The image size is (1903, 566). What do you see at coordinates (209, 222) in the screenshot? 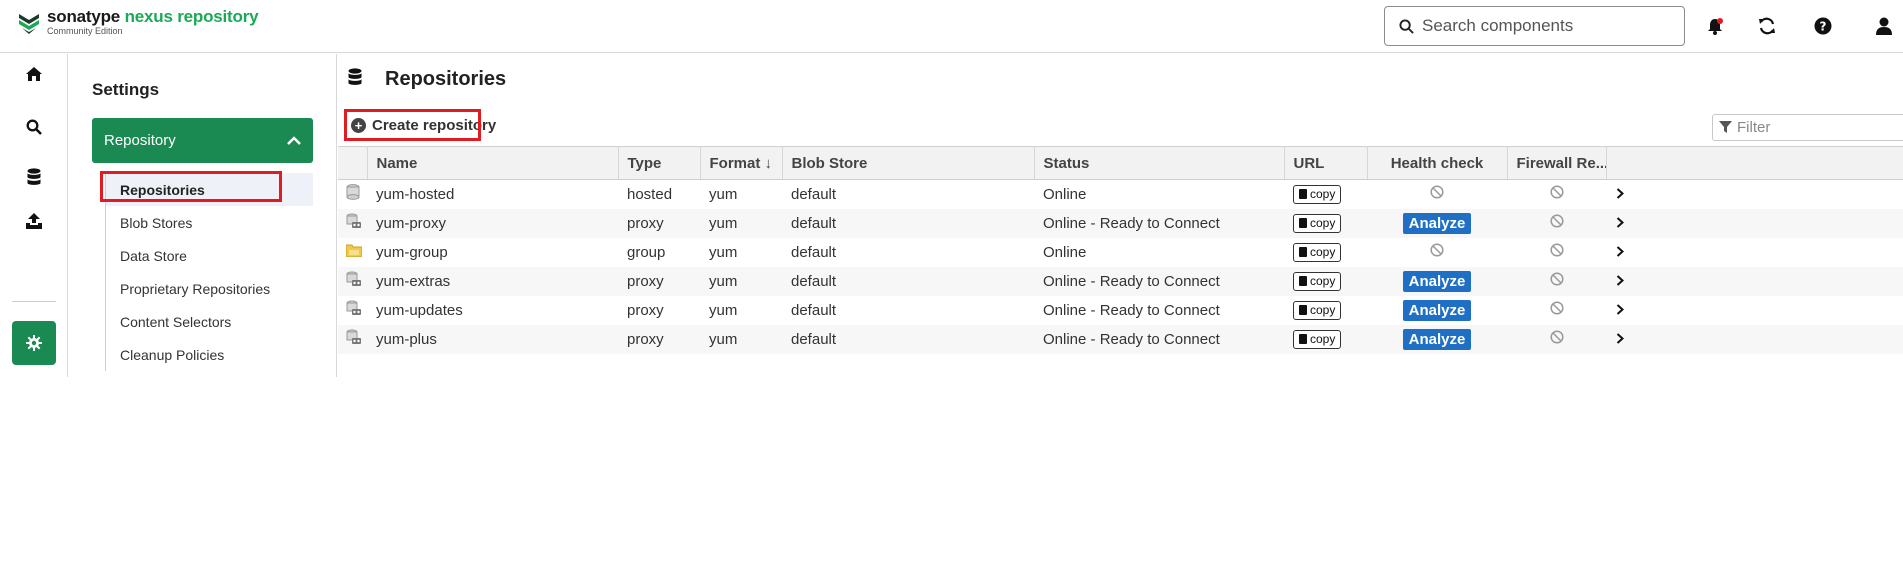
I see `subnav-item-blob-stores: Blob Stores` at bounding box center [209, 222].